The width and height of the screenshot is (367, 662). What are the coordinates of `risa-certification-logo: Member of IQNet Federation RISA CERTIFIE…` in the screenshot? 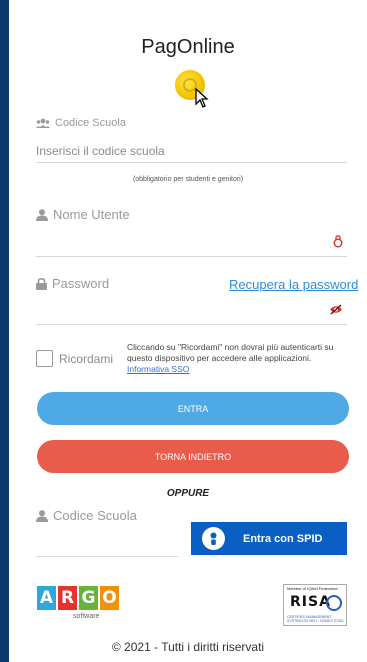 It's located at (315, 605).